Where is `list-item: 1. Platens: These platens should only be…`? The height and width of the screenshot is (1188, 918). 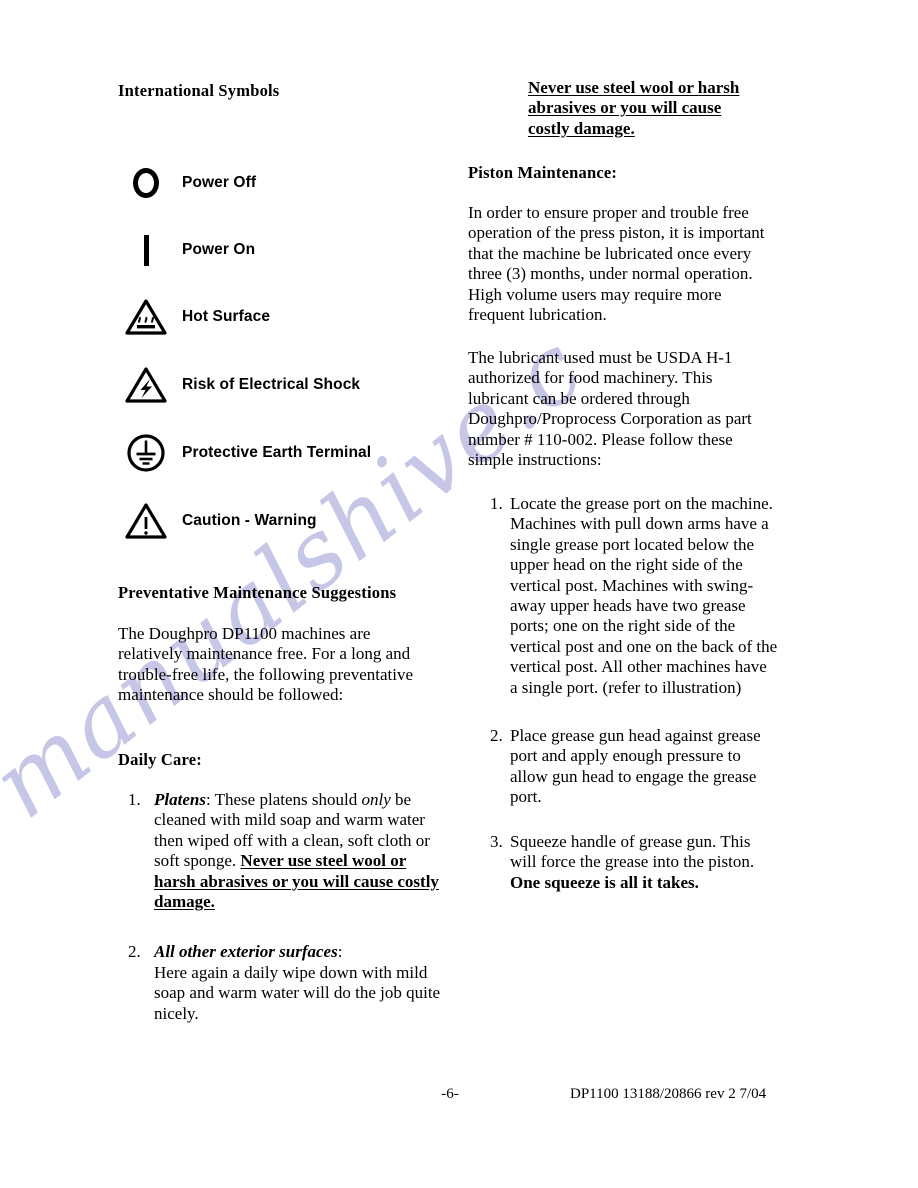
list-item: 1. Platens: These platens should only be… is located at coordinates (283, 851).